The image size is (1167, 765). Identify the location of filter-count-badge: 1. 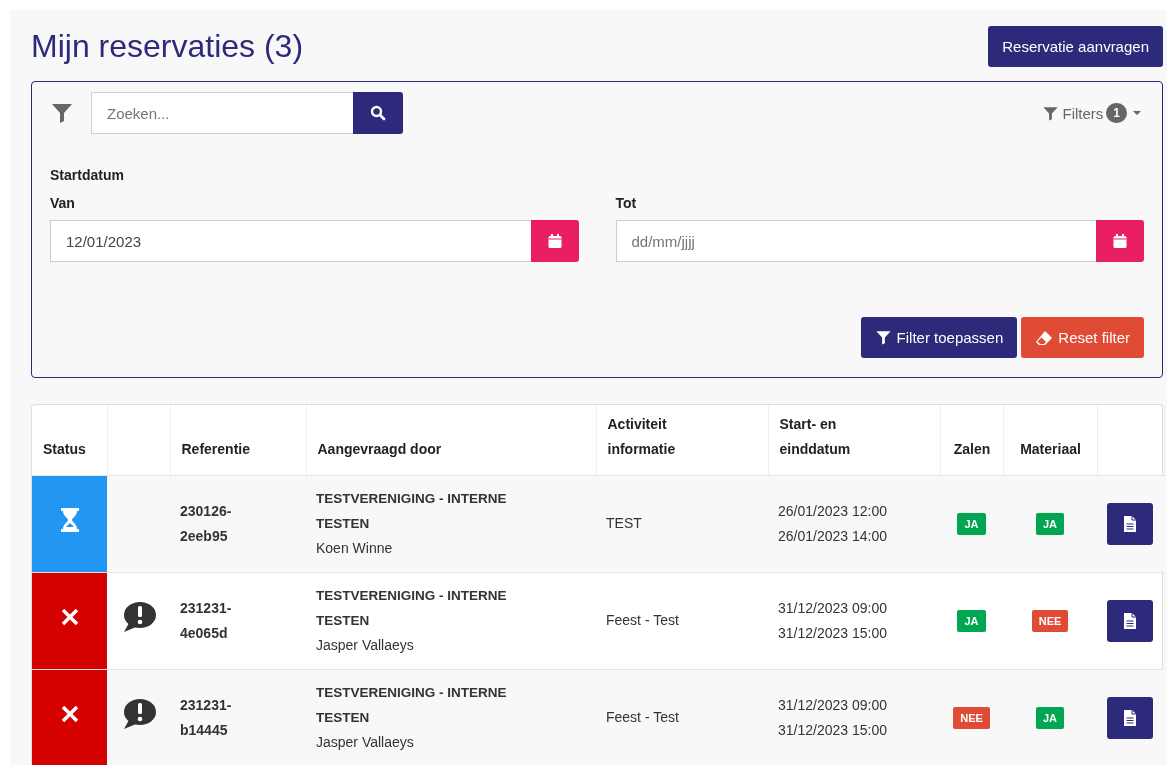
(1116, 113).